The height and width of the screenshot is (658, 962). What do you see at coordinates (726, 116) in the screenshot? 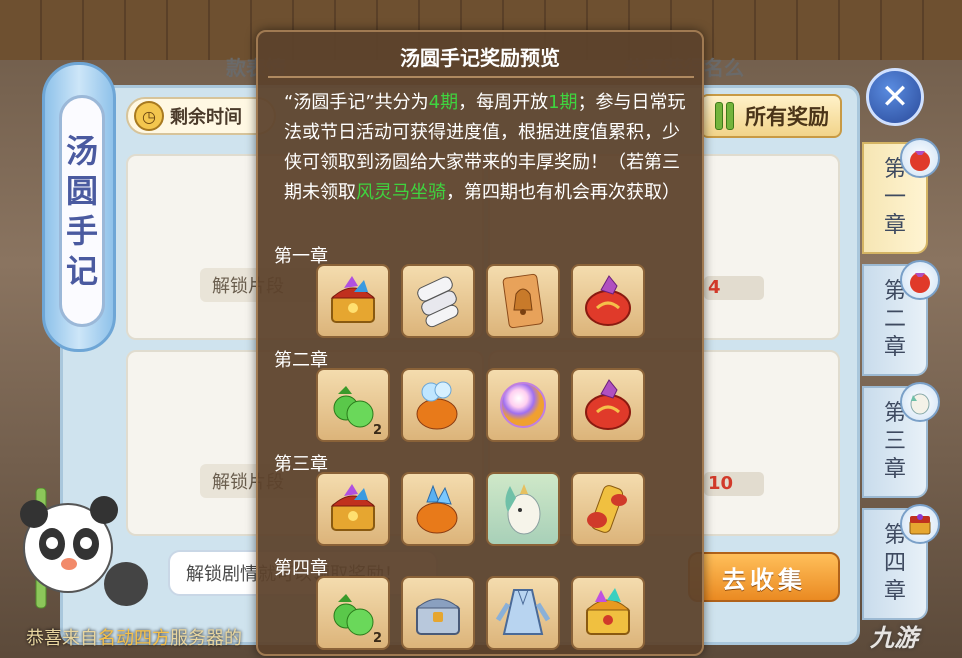
I see `bamboo-icon` at bounding box center [726, 116].